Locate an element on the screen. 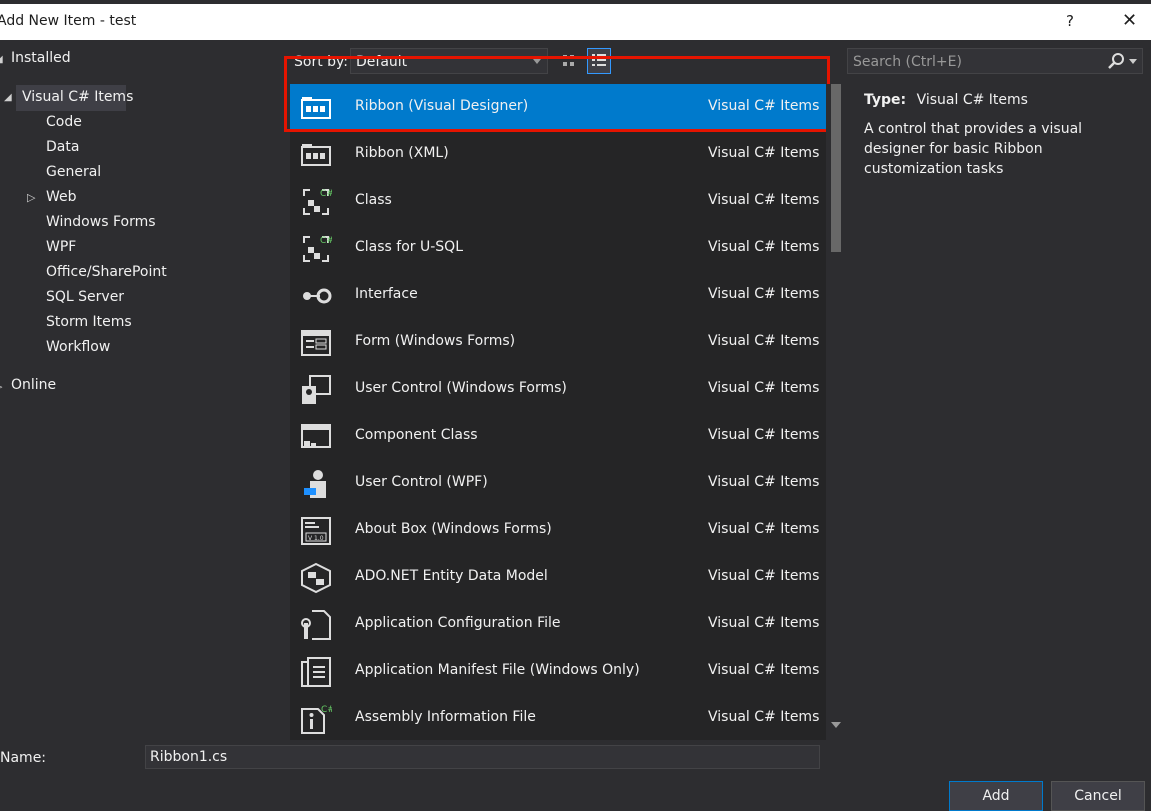 Image resolution: width=1151 pixels, height=811 pixels. item-name: Class for U-SQL is located at coordinates (409, 247).